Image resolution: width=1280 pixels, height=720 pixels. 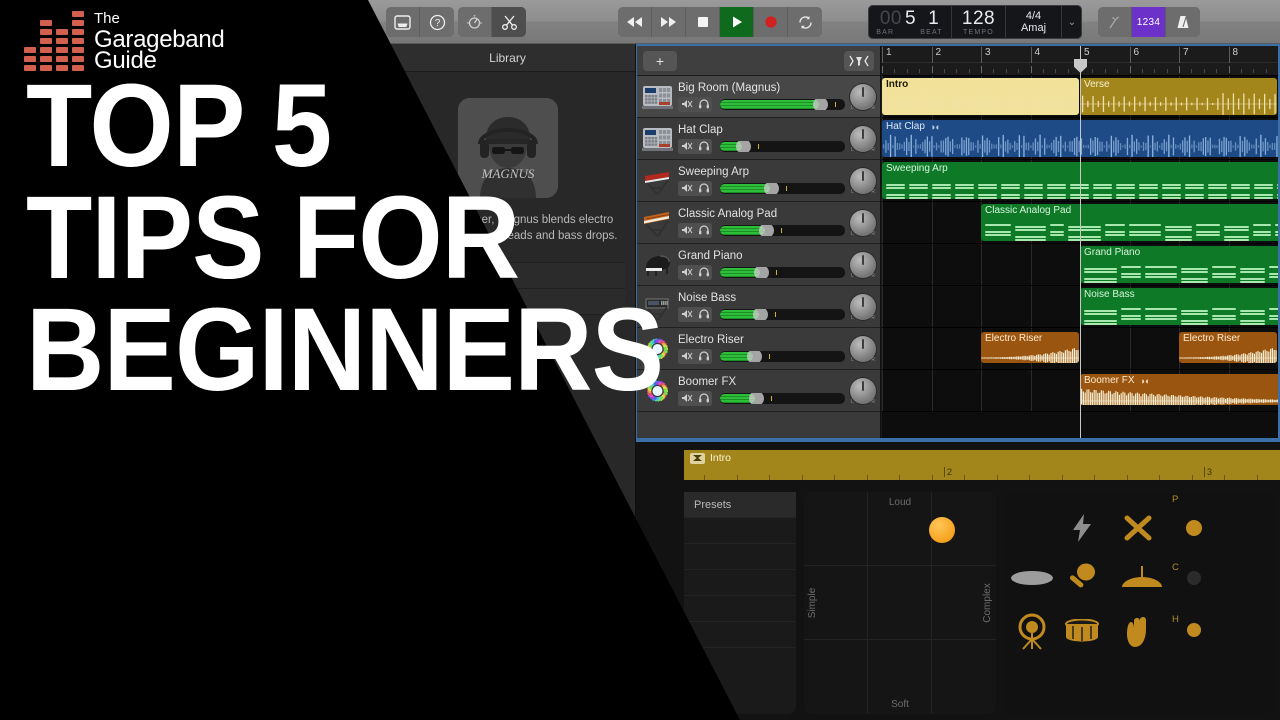 I want to click on tuner-button, so click(x=1115, y=22).